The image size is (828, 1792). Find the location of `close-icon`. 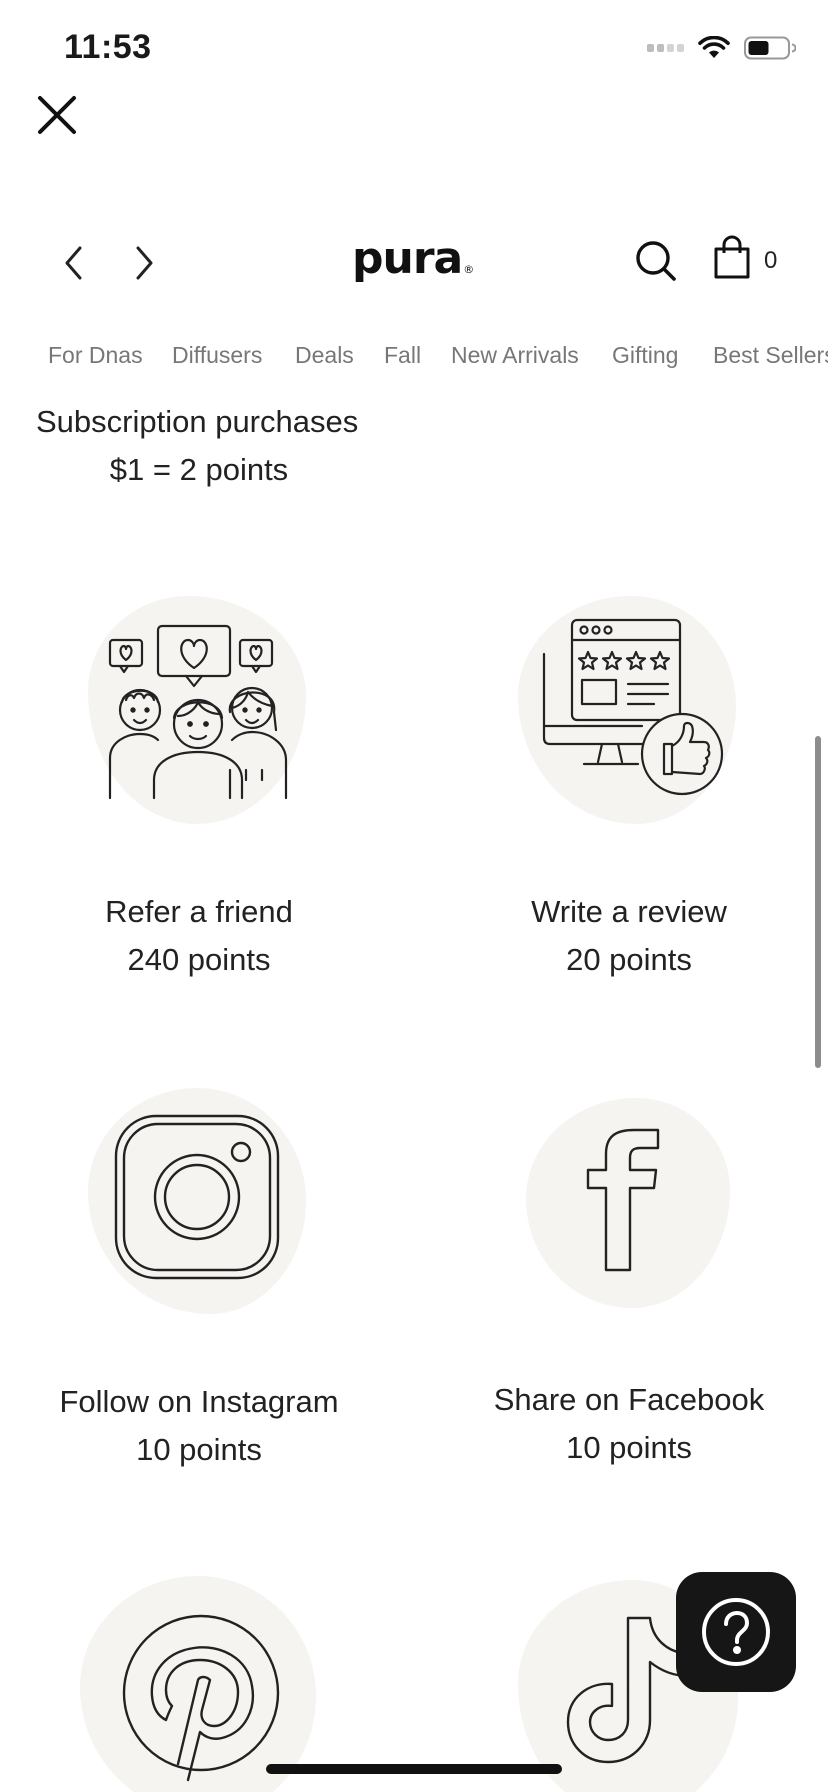

close-icon is located at coordinates (57, 115).